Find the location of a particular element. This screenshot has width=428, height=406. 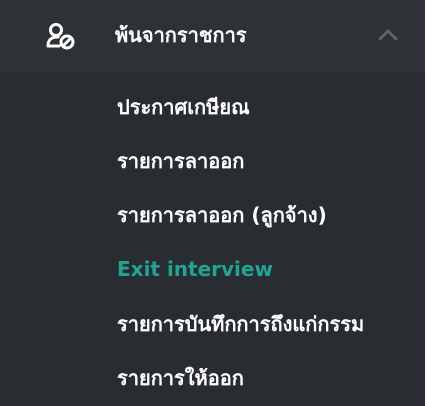

submenu-item-employee-resignation-list: รายการลาออก (ลูกจ้าง) is located at coordinates (222, 215).